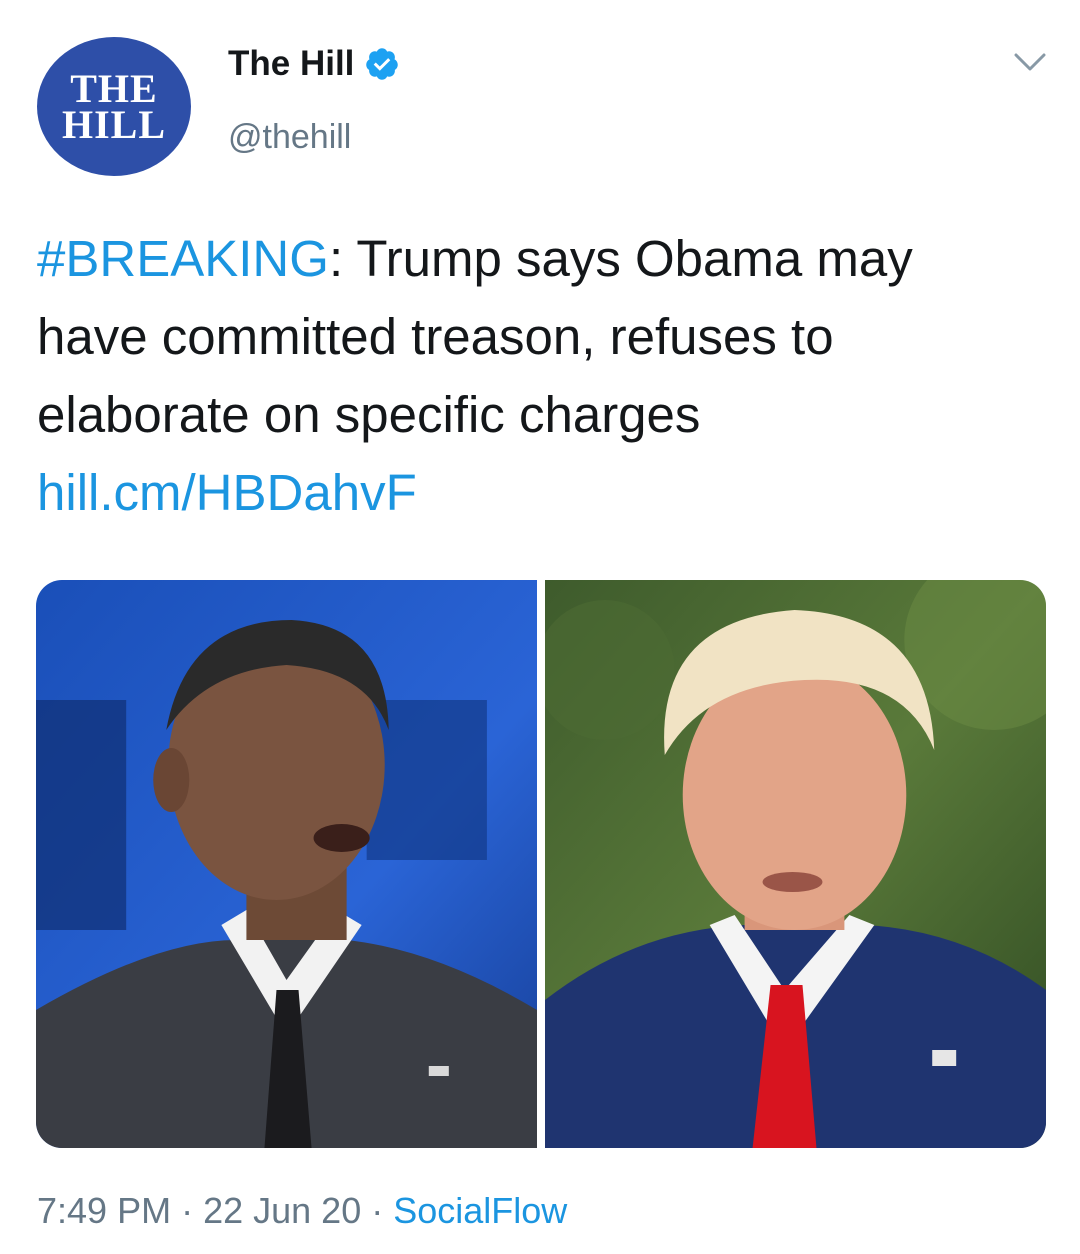 Image resolution: width=1080 pixels, height=1254 pixels. What do you see at coordinates (289, 137) in the screenshot?
I see `user-handle: @thehill` at bounding box center [289, 137].